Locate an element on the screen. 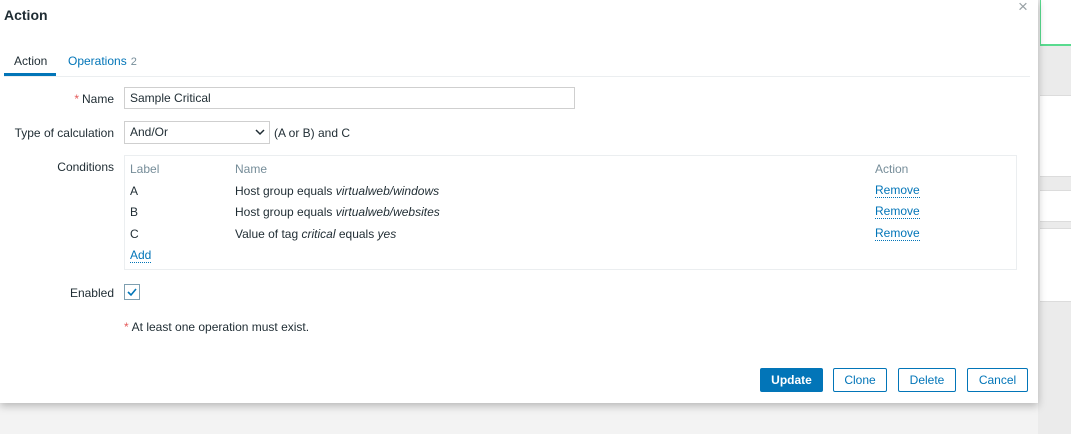 This screenshot has width=1071, height=434. column-header-action: Action is located at coordinates (892, 169).